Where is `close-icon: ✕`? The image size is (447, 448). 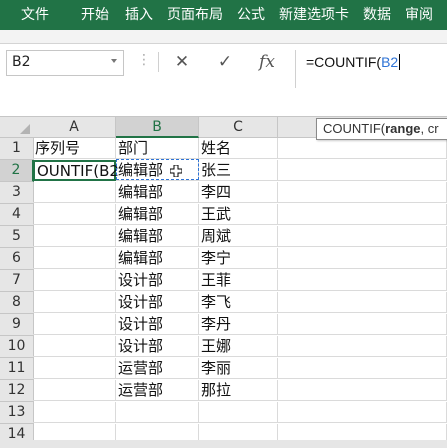
close-icon: ✕ is located at coordinates (182, 62).